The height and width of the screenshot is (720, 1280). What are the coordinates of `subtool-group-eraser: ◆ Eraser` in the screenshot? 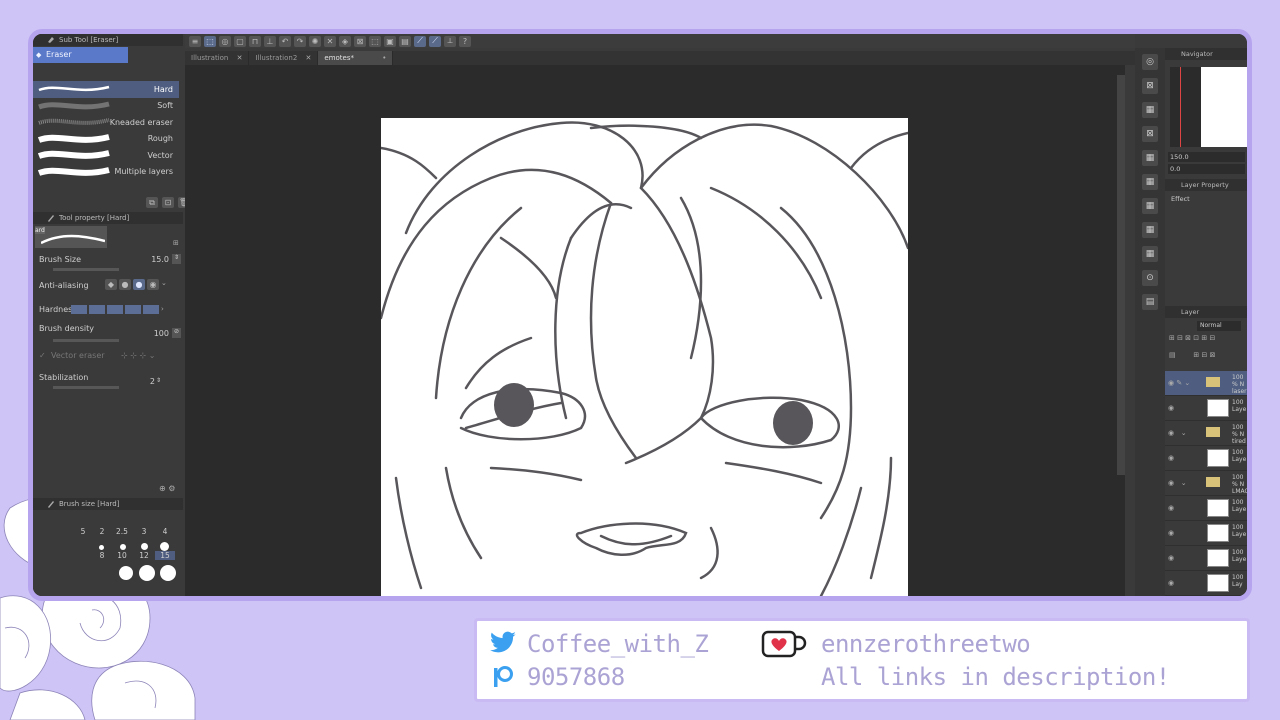 It's located at (80, 55).